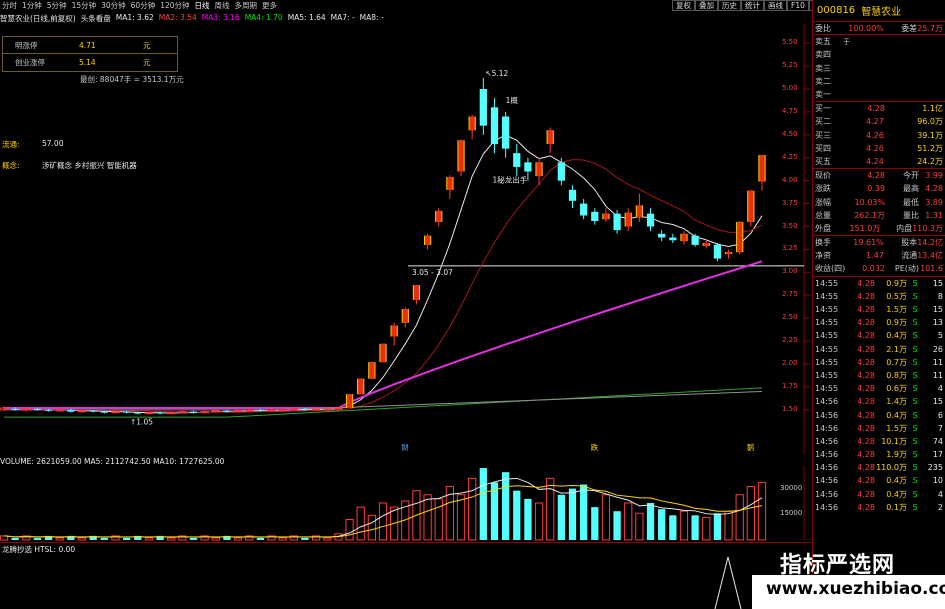  Describe the element at coordinates (790, 248) in the screenshot. I see `price-tick: 3.25` at that location.